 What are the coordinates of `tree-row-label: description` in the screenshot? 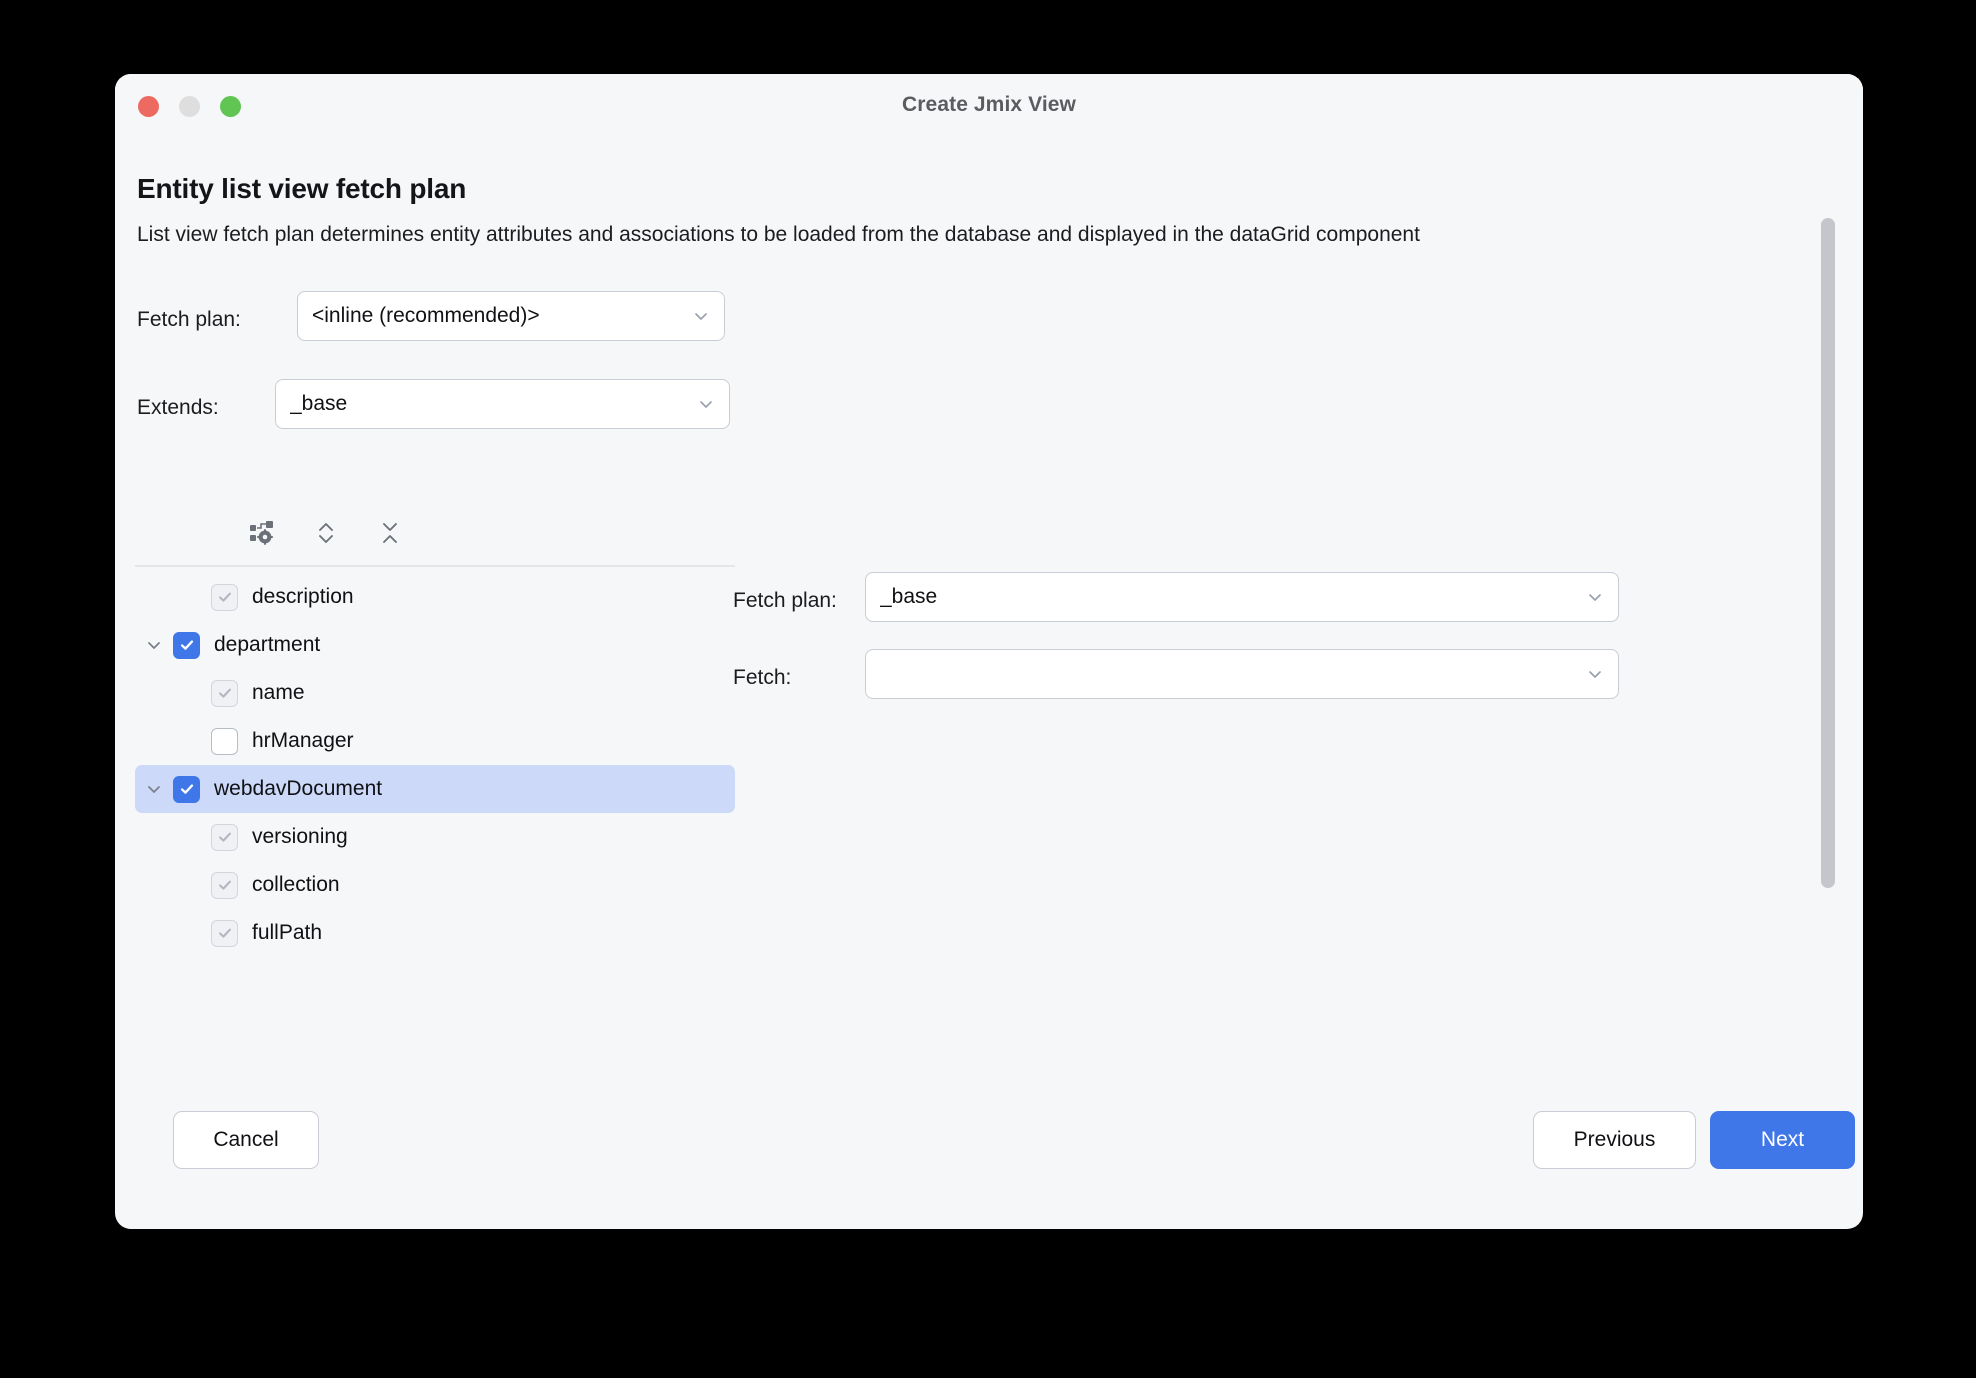 It's located at (303, 596).